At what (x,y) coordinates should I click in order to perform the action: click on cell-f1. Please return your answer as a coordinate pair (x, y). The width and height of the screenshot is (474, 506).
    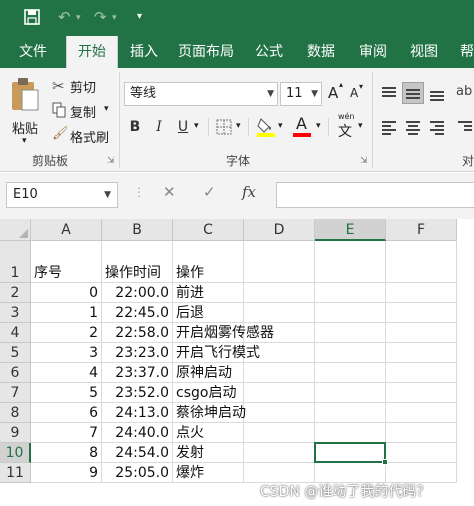
    Looking at the image, I should click on (421, 262).